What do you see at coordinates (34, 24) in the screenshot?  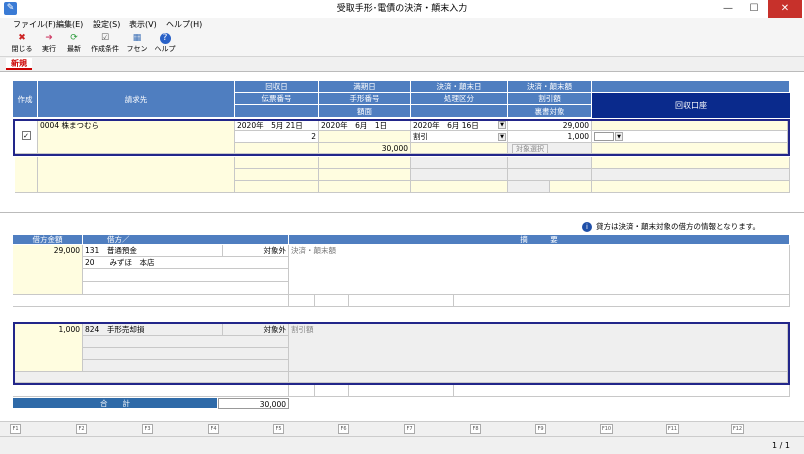 I see `menu-file: ファイル(F)` at bounding box center [34, 24].